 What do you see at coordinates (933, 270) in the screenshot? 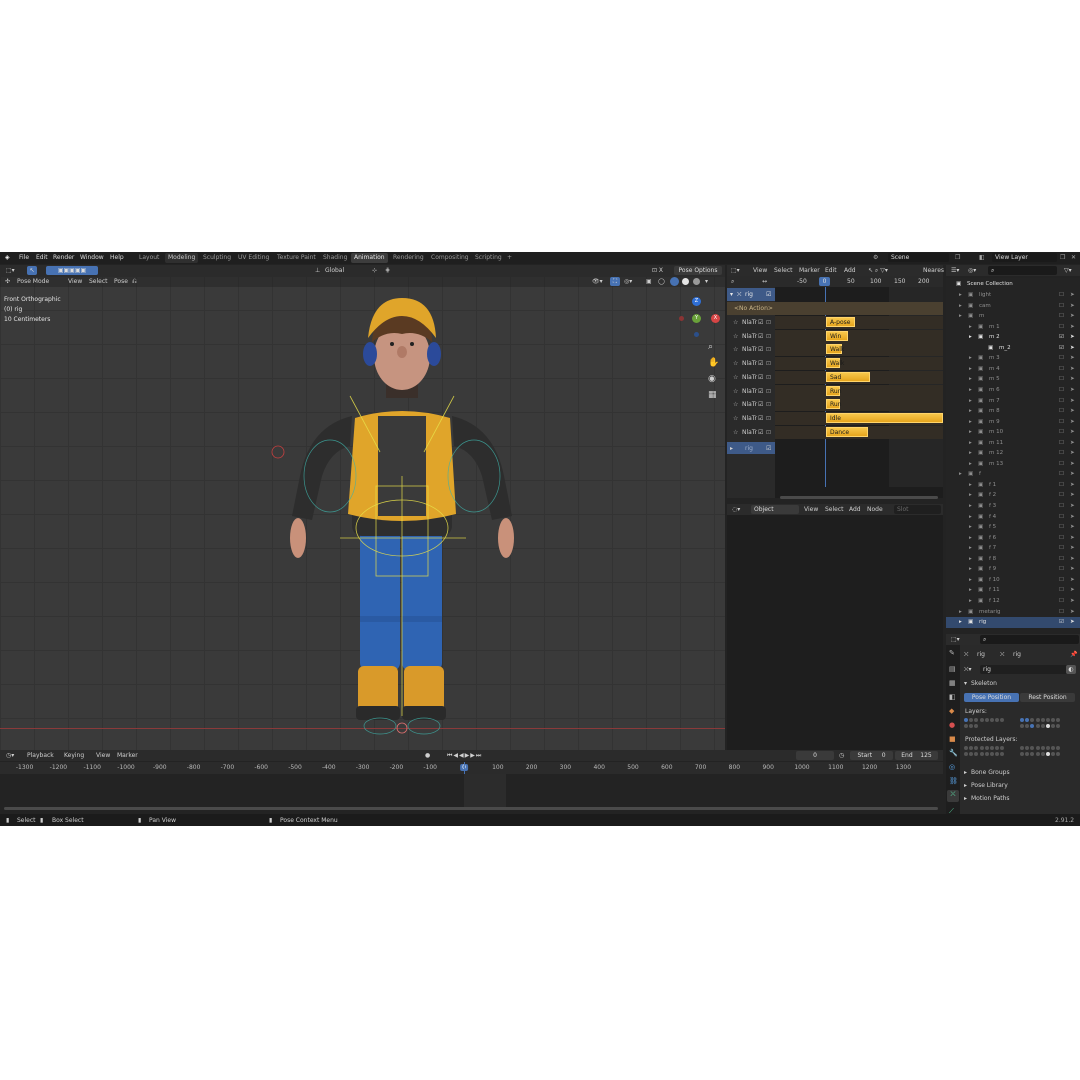
I see `nla-snap-dropdown: Neares` at bounding box center [933, 270].